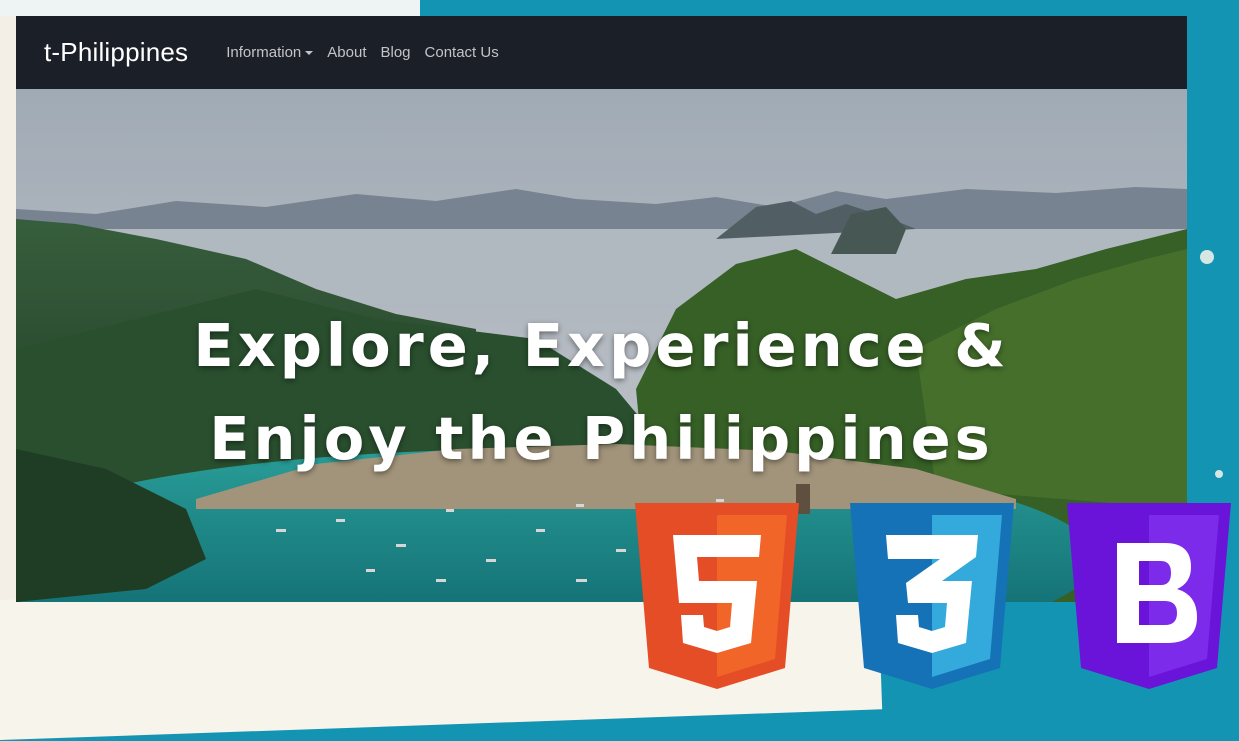 This screenshot has height=741, width=1239. What do you see at coordinates (346, 52) in the screenshot?
I see `nav-about: About` at bounding box center [346, 52].